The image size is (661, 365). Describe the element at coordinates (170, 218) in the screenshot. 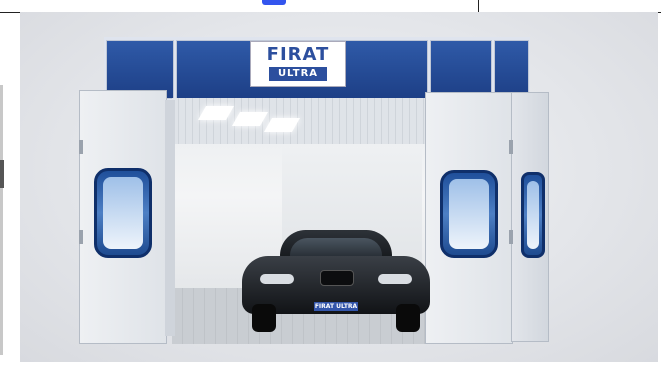

I see `left-door-edge` at that location.